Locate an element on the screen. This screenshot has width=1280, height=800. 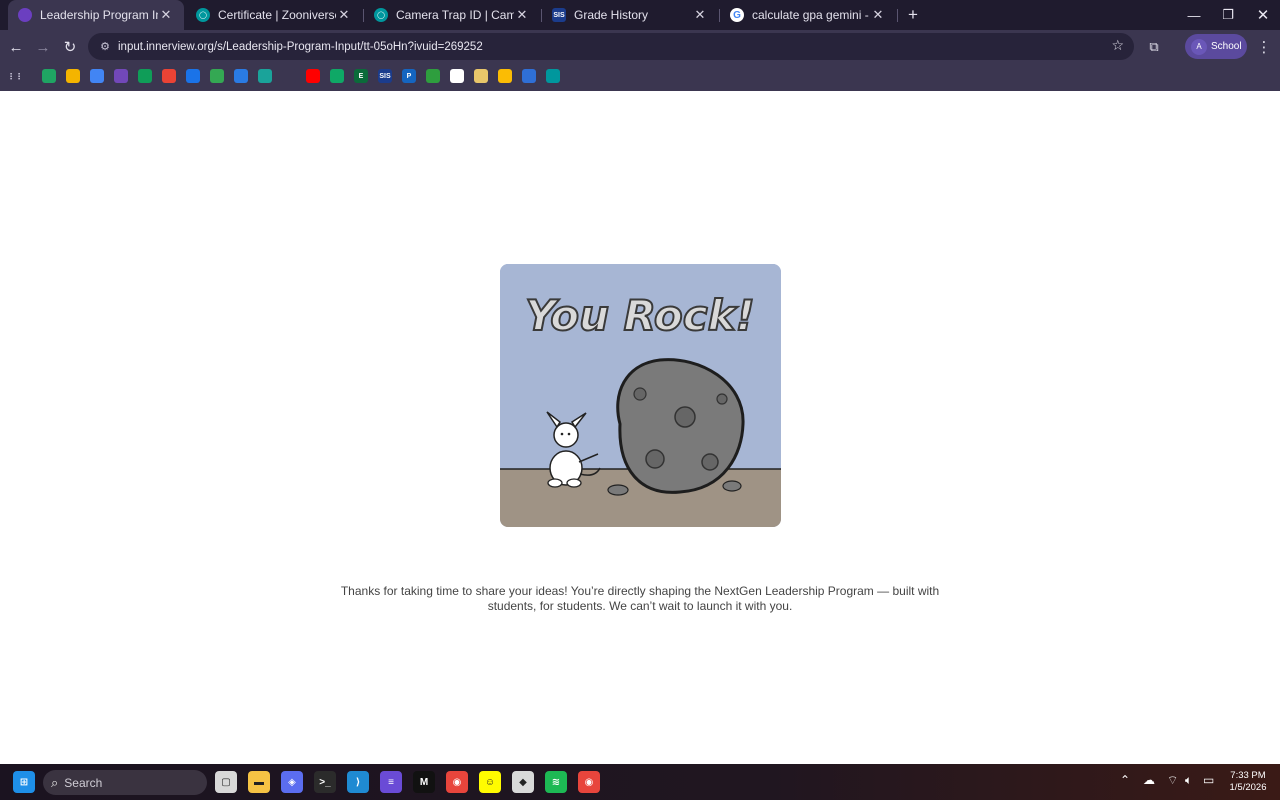
menu-kebab-icon: ⋮ is located at coordinates (1264, 47).